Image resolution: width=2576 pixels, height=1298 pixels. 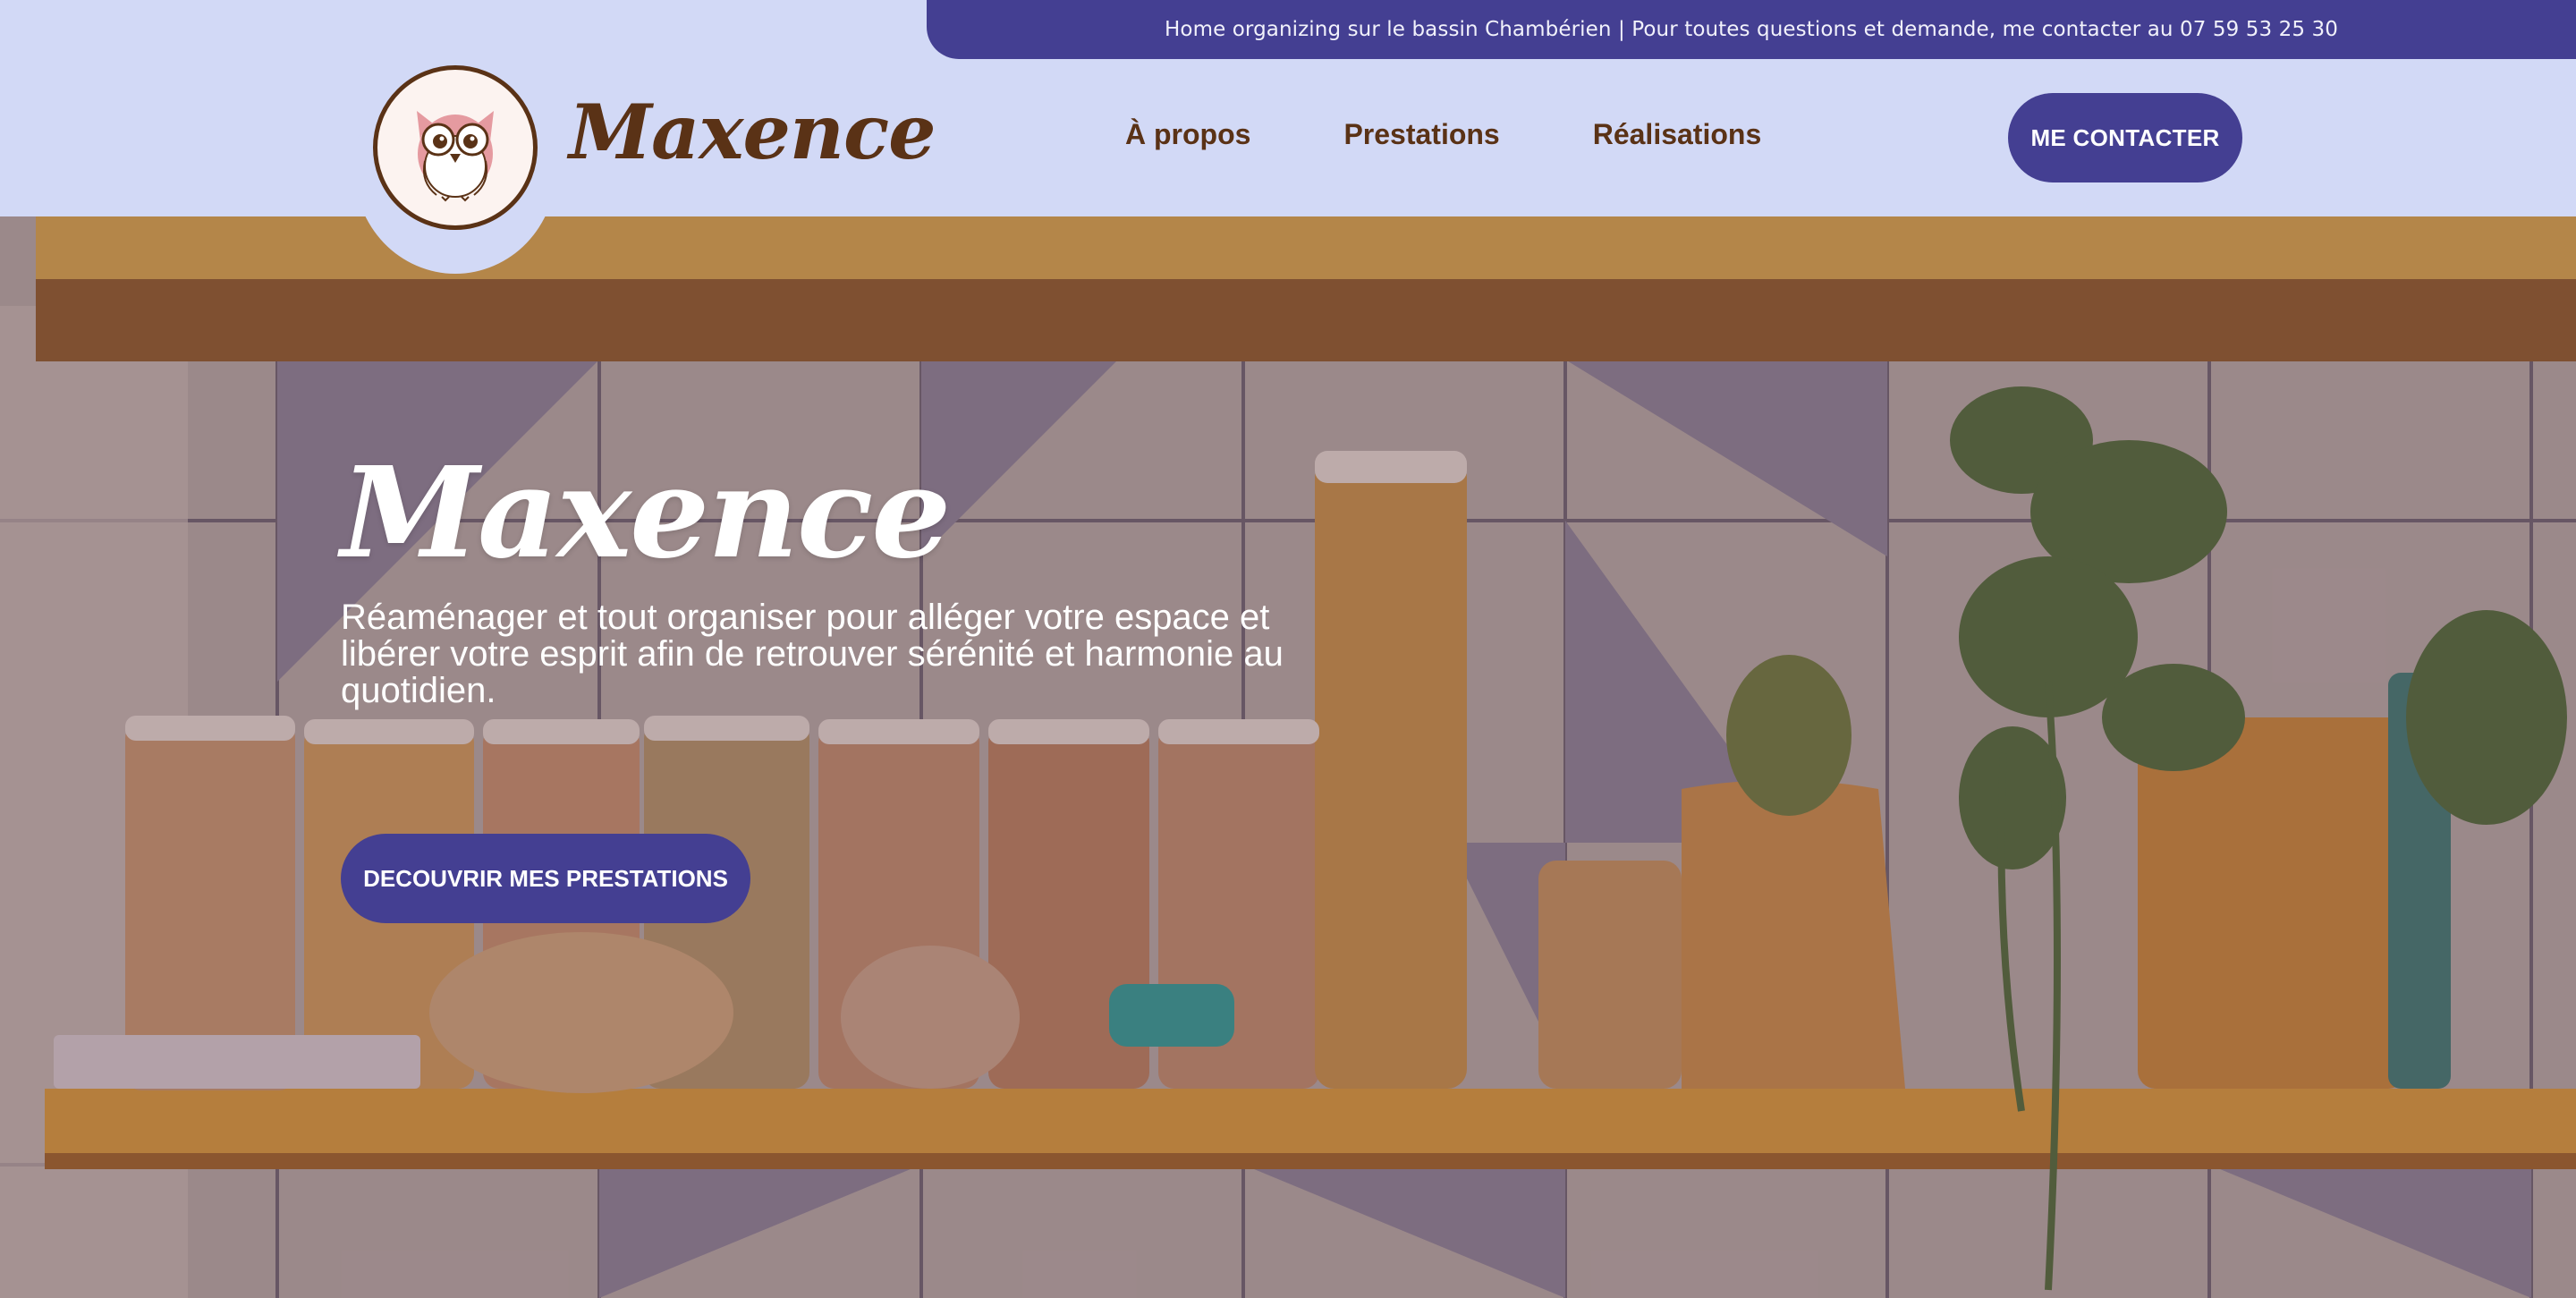 What do you see at coordinates (455, 147) in the screenshot?
I see `owl-icon` at bounding box center [455, 147].